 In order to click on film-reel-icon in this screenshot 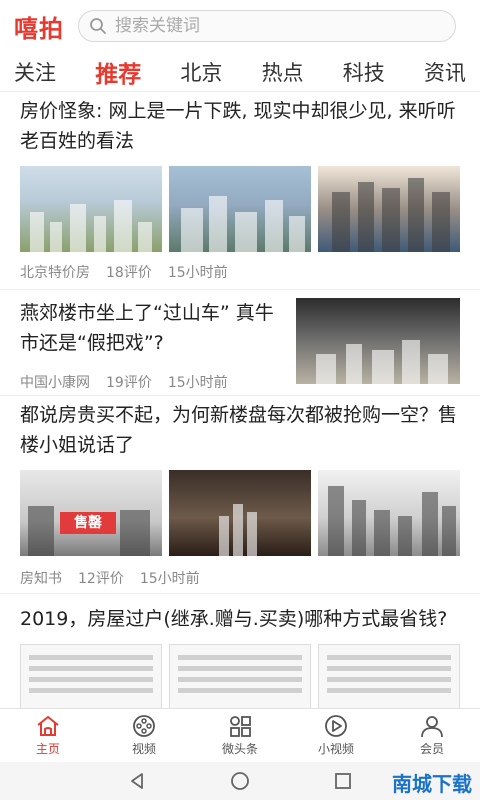, I will do `click(144, 726)`.